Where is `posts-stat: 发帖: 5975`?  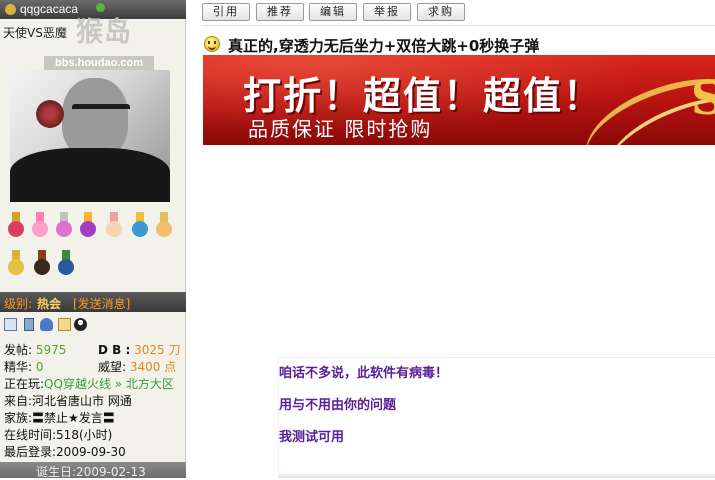
posts-stat: 发帖: 5975 is located at coordinates (35, 350).